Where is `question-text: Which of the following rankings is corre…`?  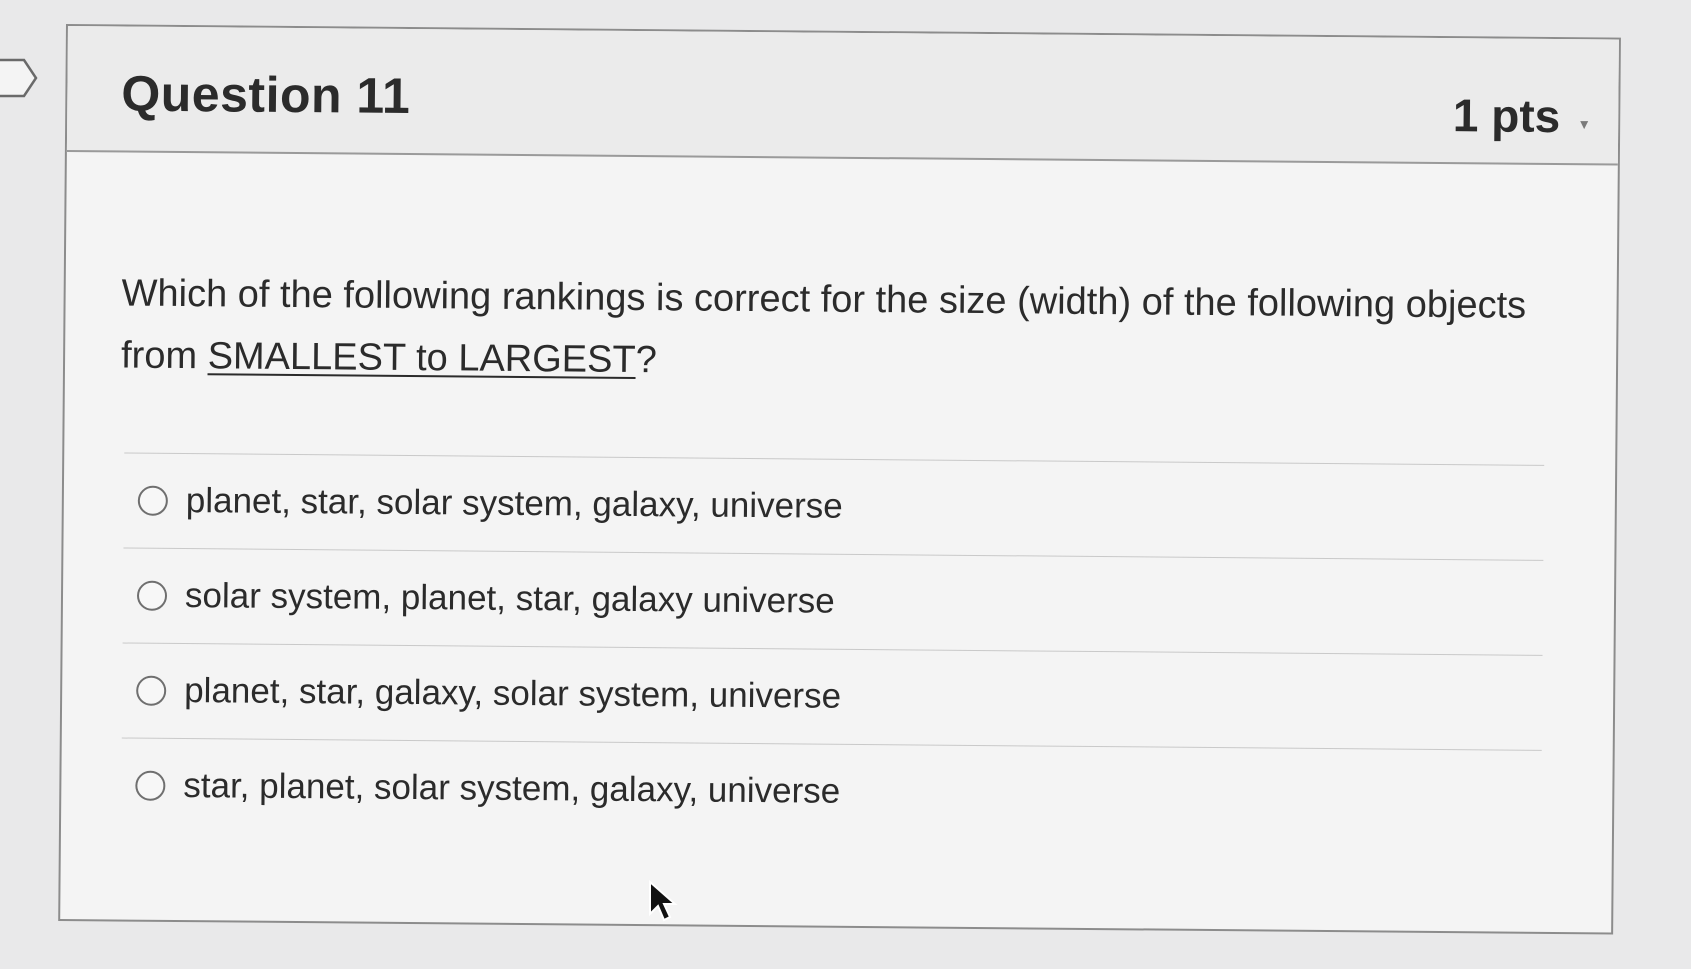 question-text: Which of the following rankings is corre… is located at coordinates (831, 330).